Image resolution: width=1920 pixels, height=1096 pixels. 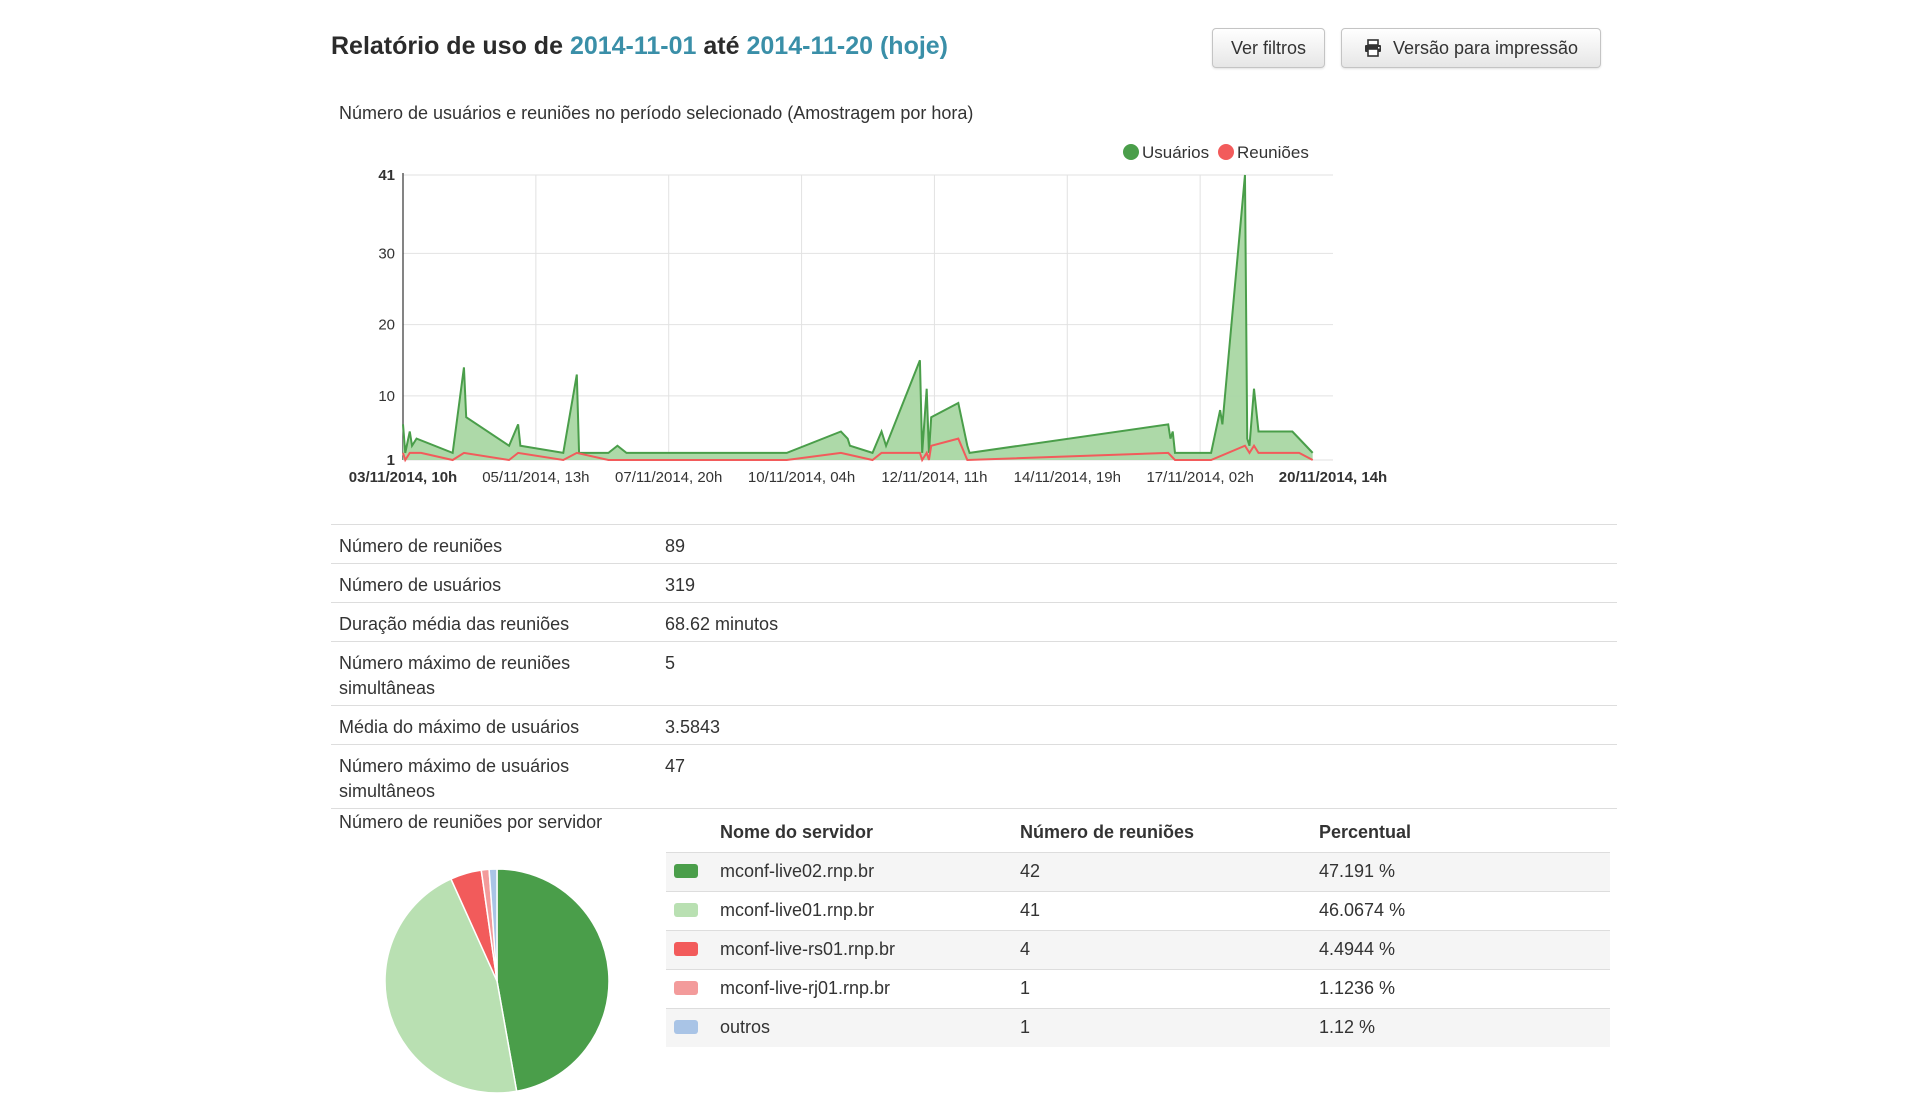 What do you see at coordinates (974, 724) in the screenshot?
I see `stats-row: Média do máximo de usuários 3.5843` at bounding box center [974, 724].